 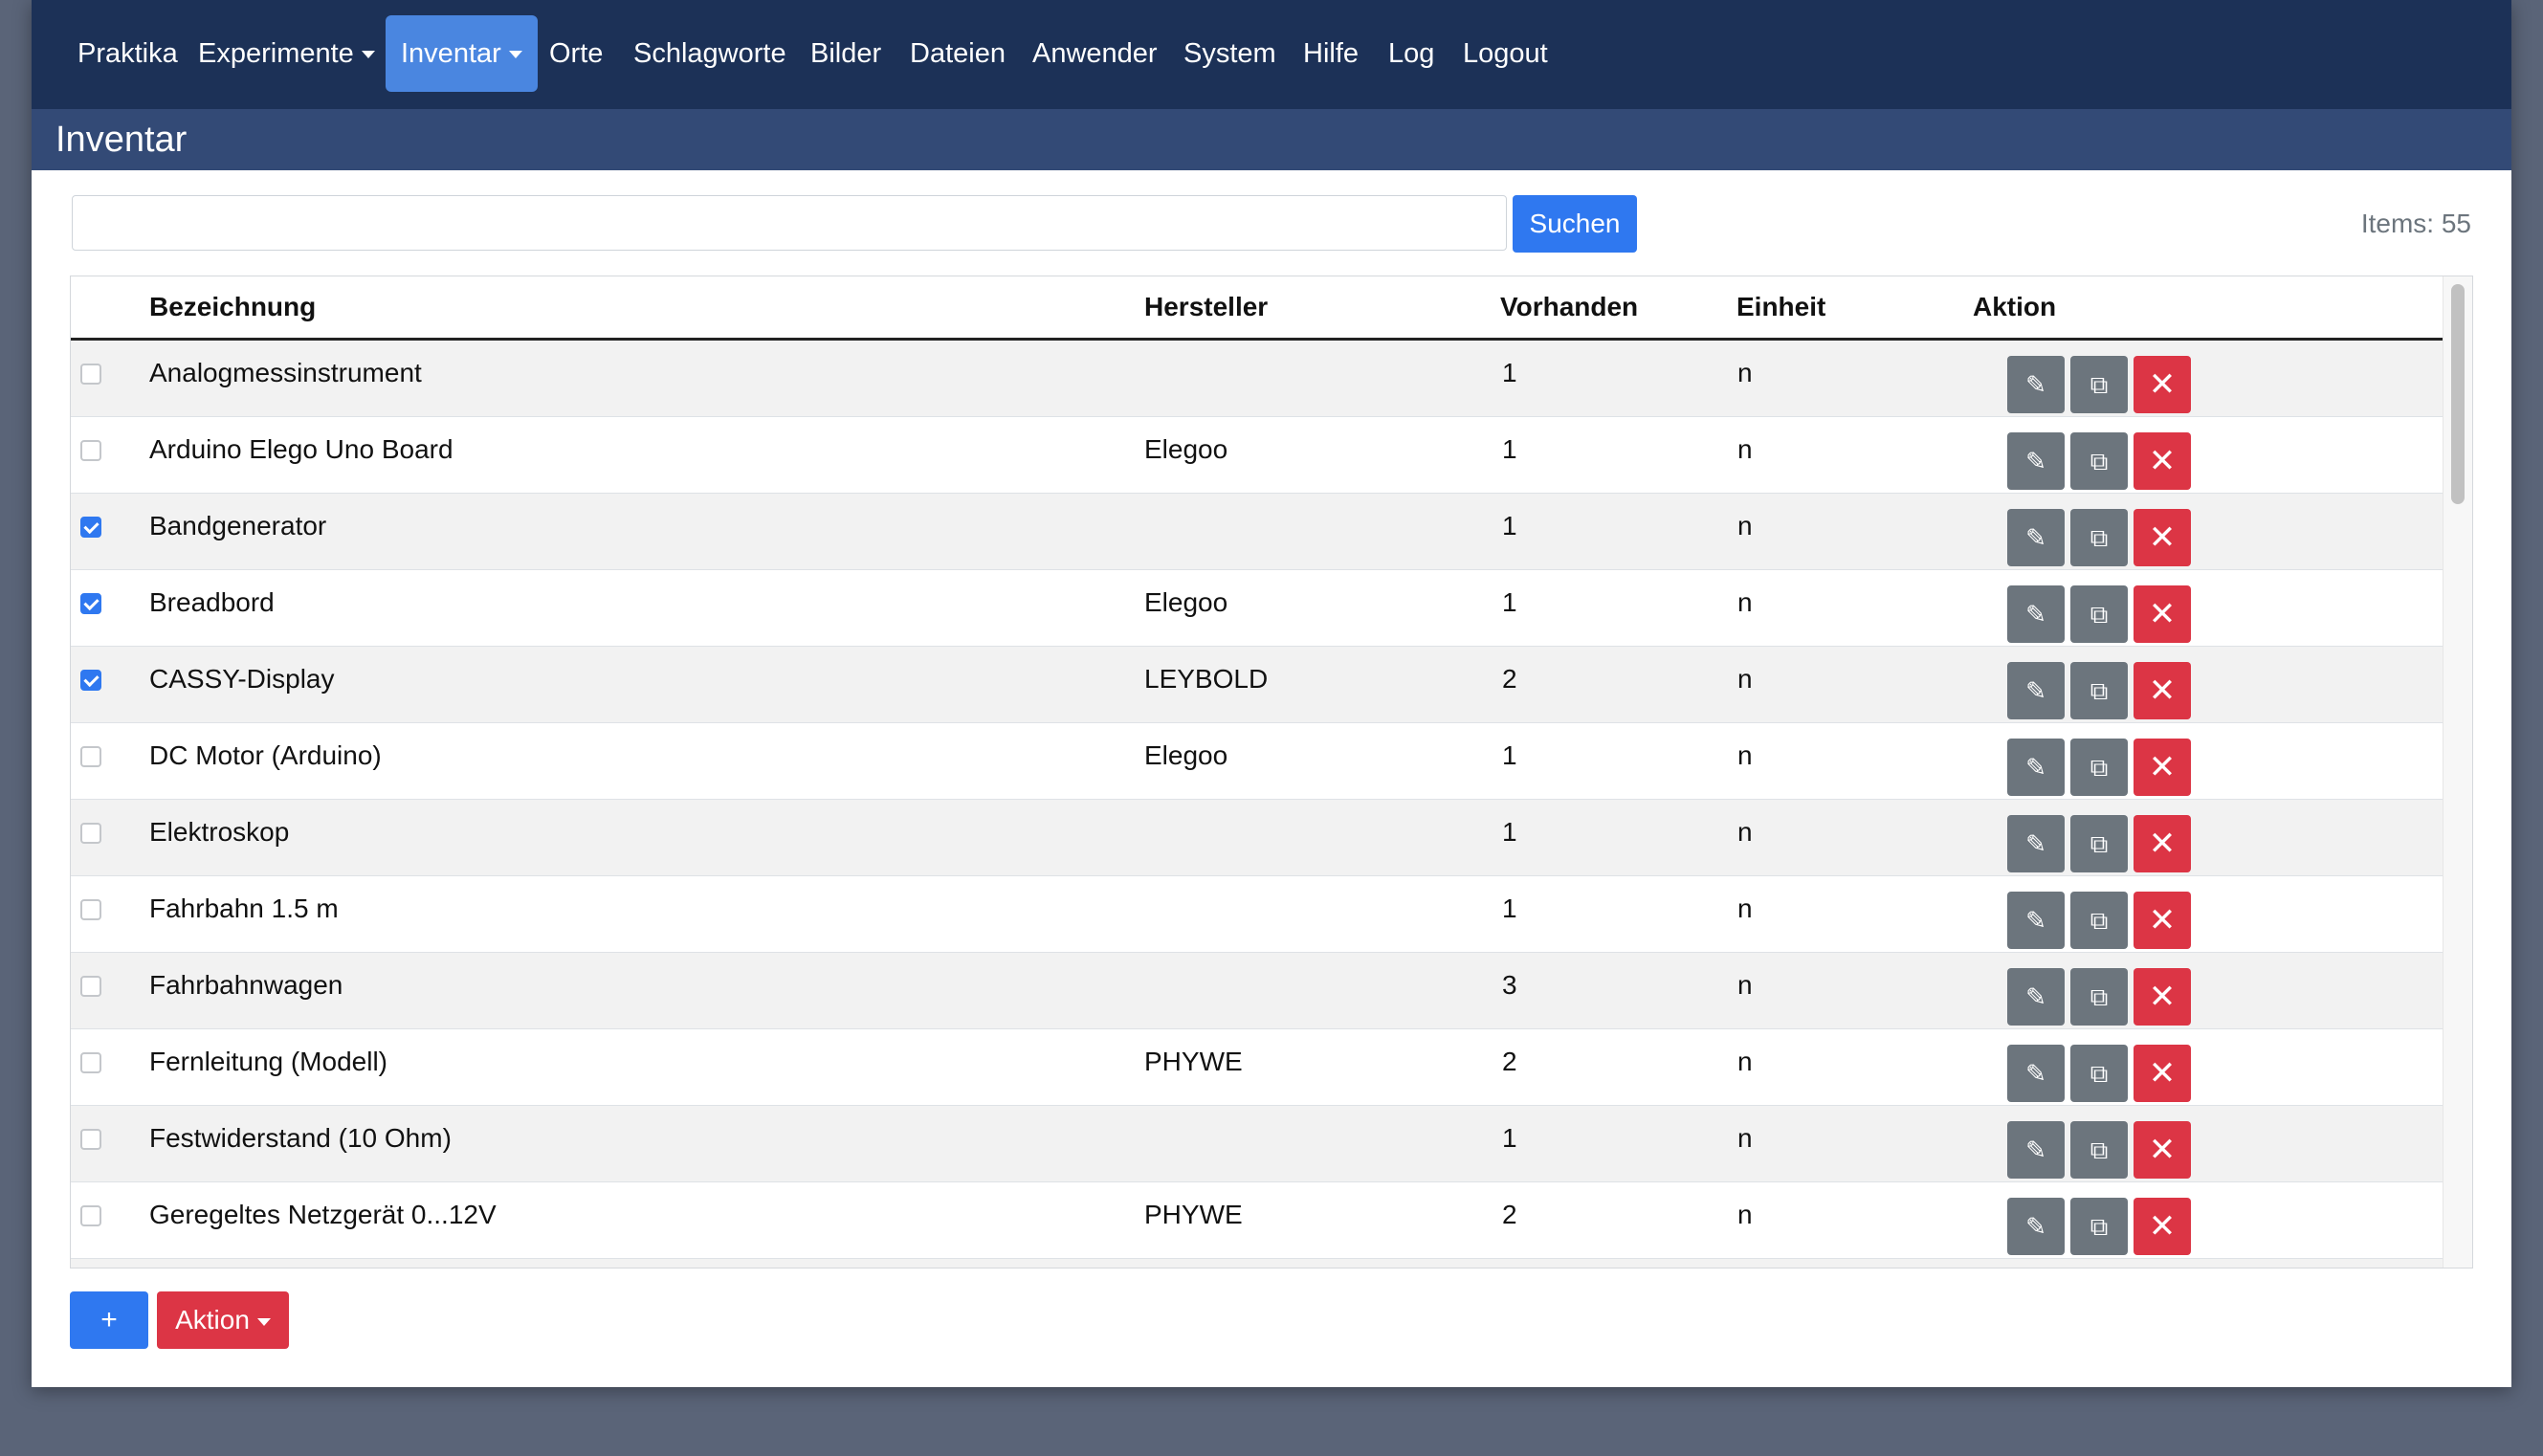 What do you see at coordinates (957, 54) in the screenshot?
I see `nav-dateien: Dateien` at bounding box center [957, 54].